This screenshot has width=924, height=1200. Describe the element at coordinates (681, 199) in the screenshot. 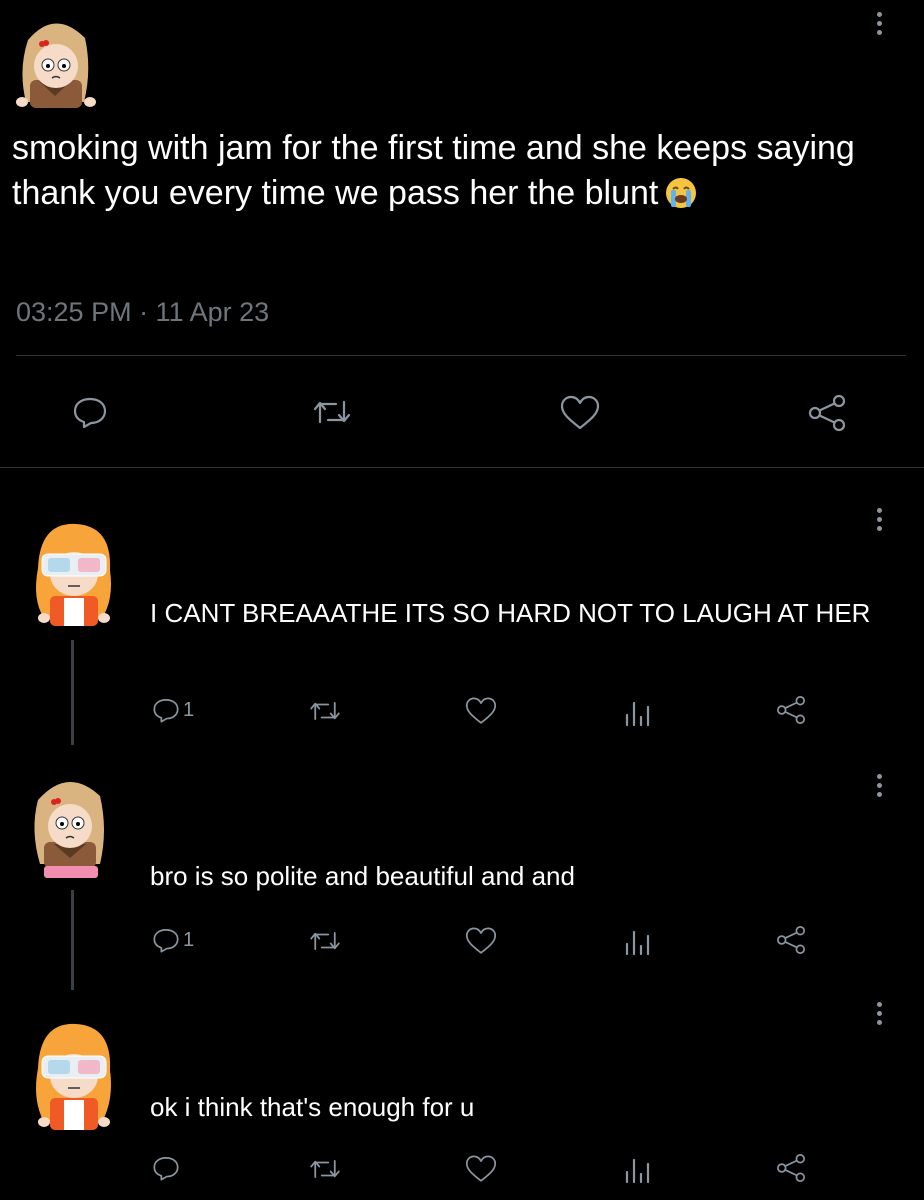

I see `loudly-crying-emoji-icon` at that location.